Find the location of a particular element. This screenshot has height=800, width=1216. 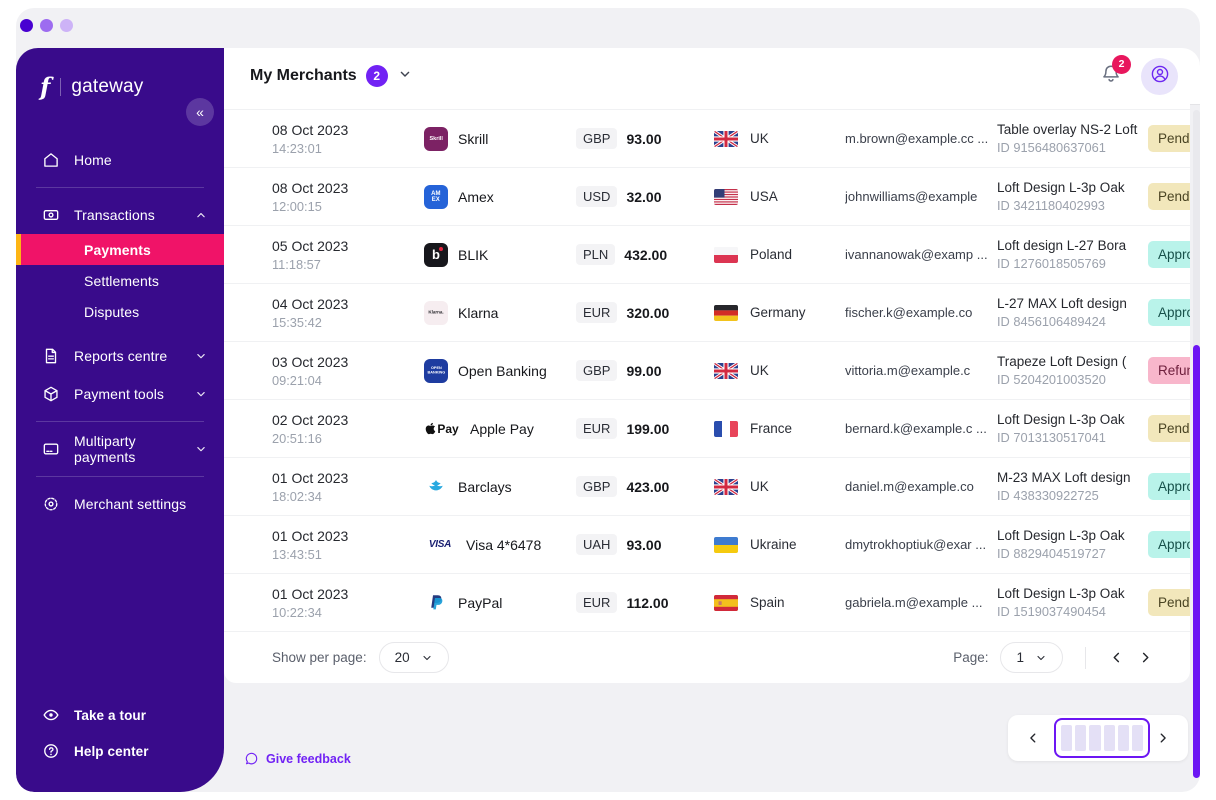

pagination-divider is located at coordinates (1085, 657).